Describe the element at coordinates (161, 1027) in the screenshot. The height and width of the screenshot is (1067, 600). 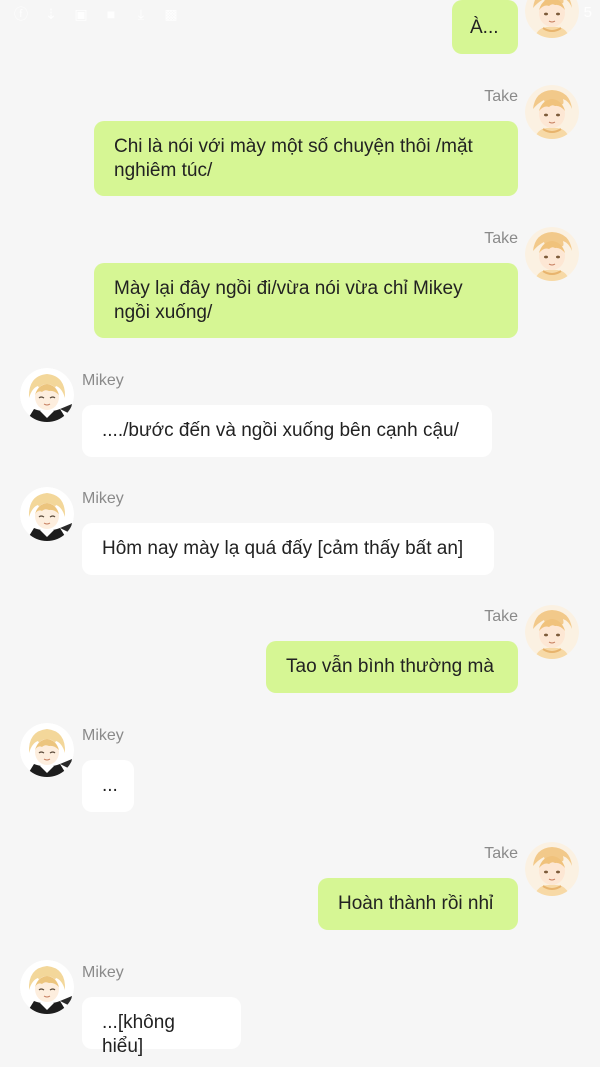
I see `message-bubble: ...[không hiểu]` at that location.